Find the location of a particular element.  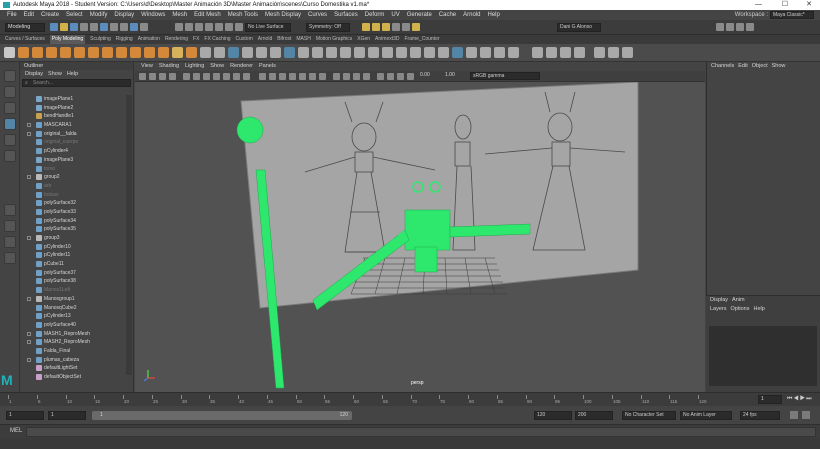

platonic-solid-icon is located at coordinates (121, 52).